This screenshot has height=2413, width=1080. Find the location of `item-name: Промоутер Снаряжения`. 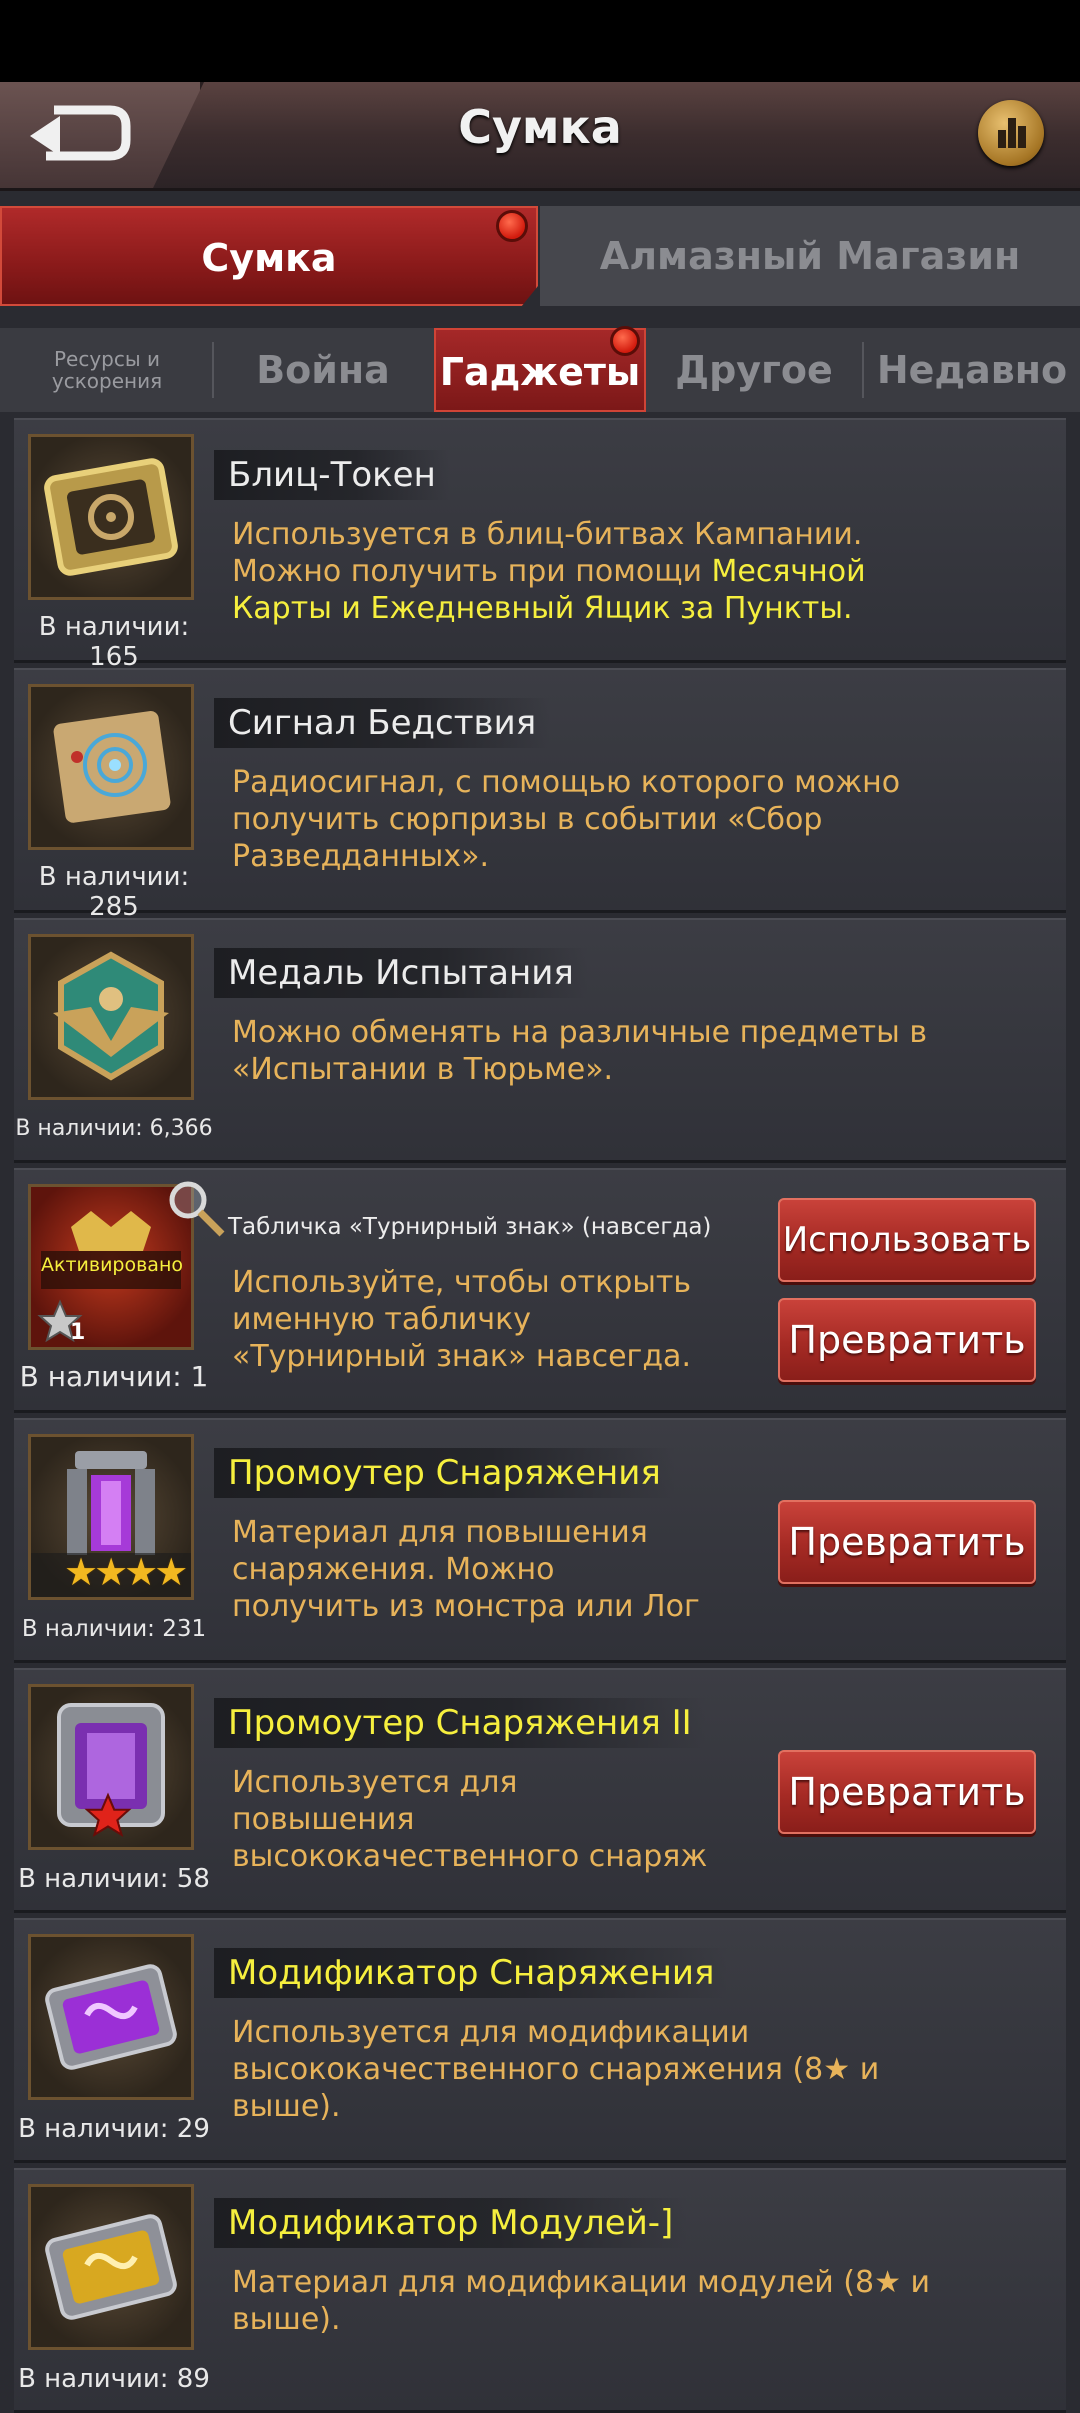

item-name: Промоутер Снаряжения is located at coordinates (444, 1473).